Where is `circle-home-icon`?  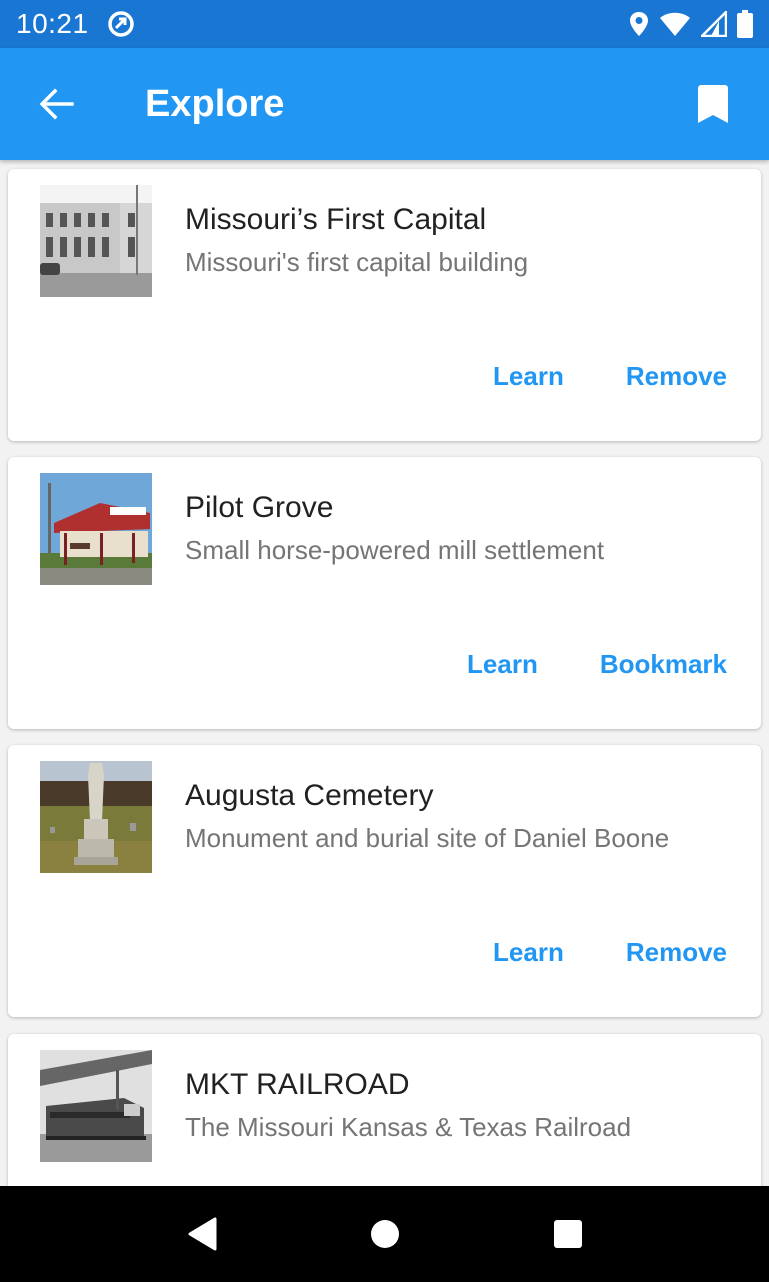
circle-home-icon is located at coordinates (384, 1234).